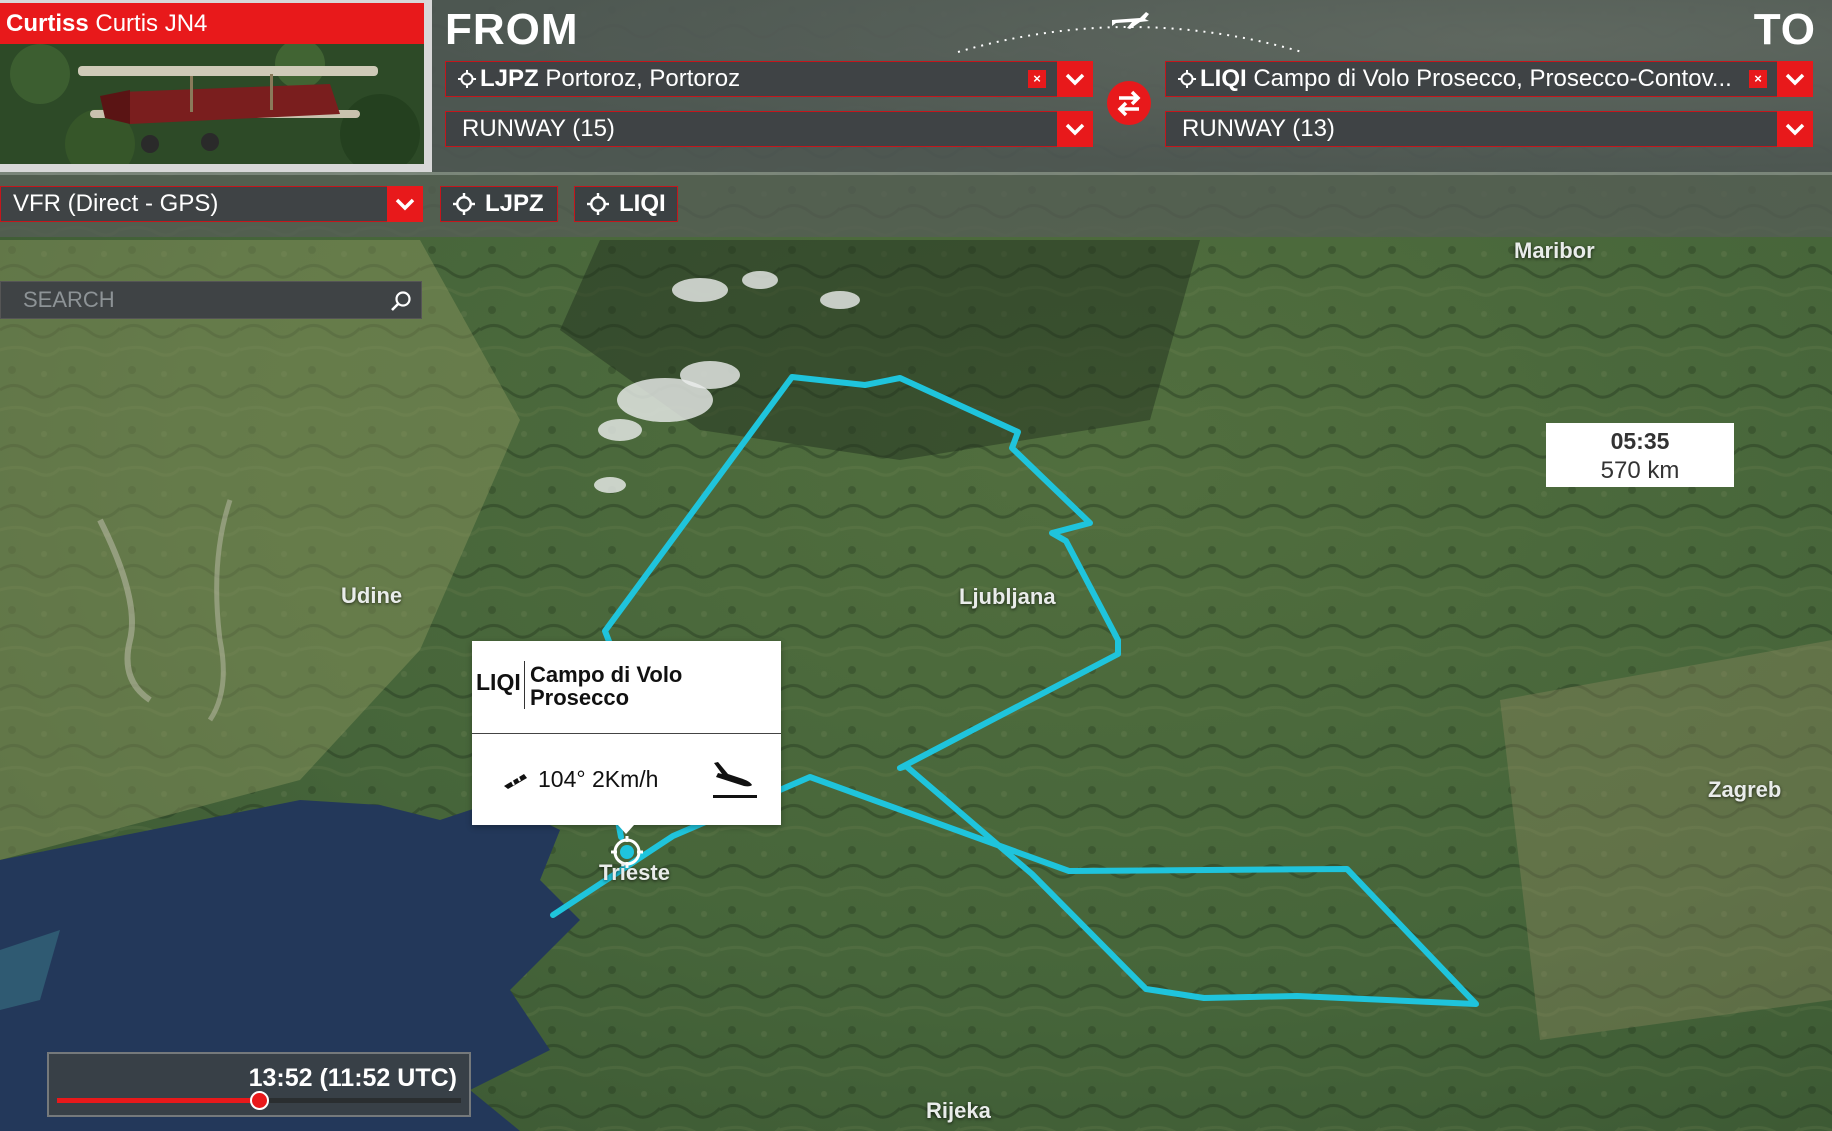 The image size is (1832, 1131). Describe the element at coordinates (498, 682) in the screenshot. I see `popup-airport-code: LIQI` at that location.